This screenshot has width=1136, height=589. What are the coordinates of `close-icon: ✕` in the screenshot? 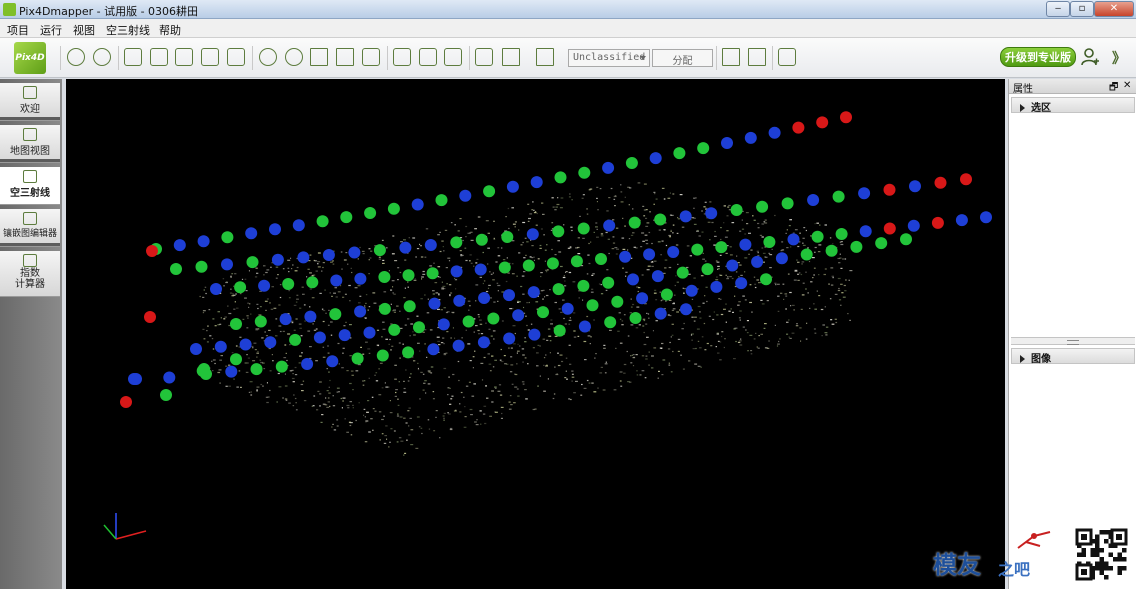 It's located at (1127, 85).